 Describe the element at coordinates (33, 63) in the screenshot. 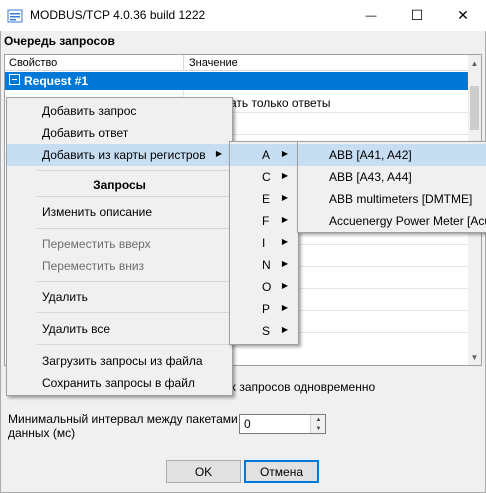

I see `column-header-property: Свойство` at that location.